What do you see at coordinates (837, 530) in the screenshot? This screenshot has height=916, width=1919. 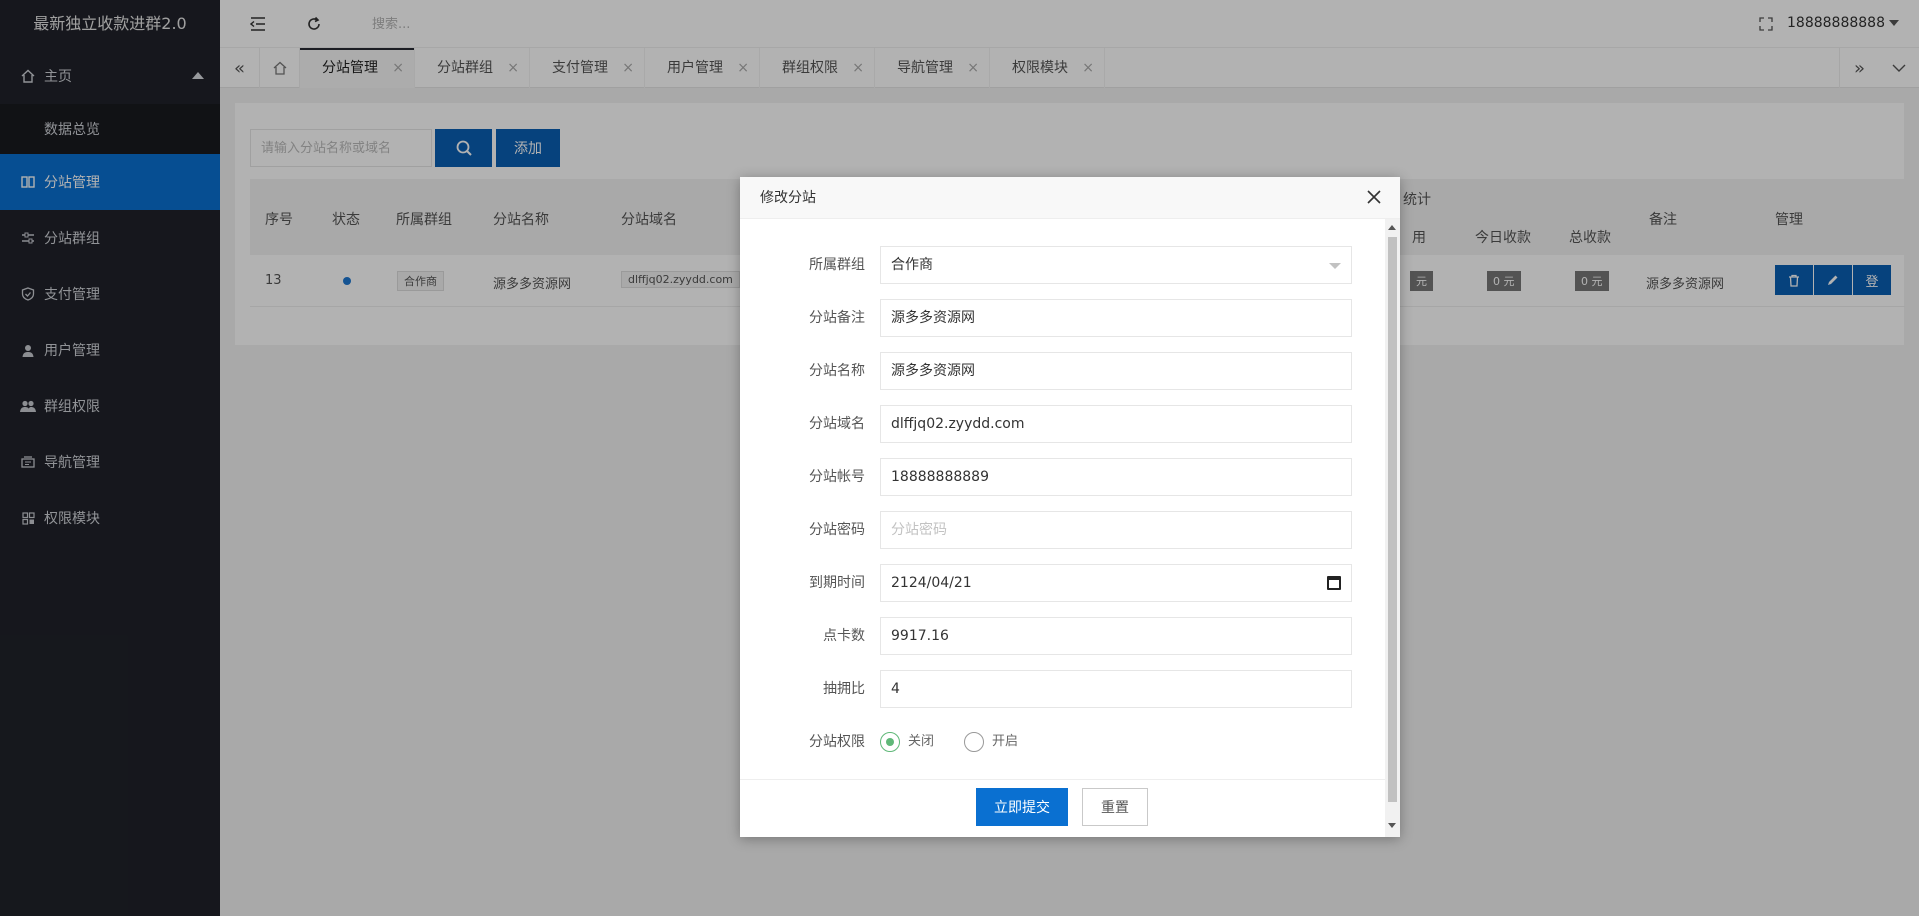 I see `password-label: 分站密码` at bounding box center [837, 530].